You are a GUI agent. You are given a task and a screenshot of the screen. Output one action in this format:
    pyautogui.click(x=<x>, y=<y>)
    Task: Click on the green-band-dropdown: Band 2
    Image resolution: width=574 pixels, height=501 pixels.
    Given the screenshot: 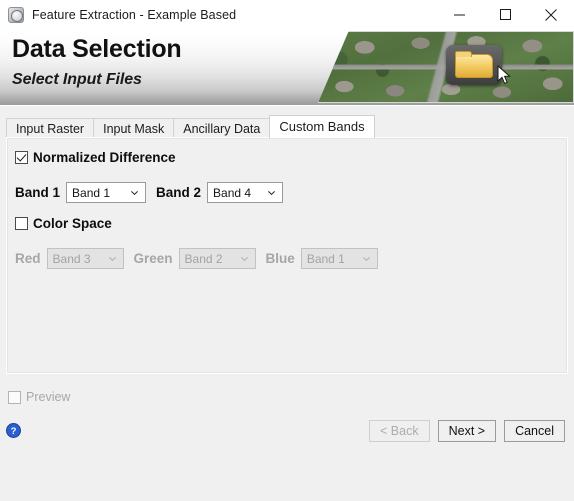 What is the action you would take?
    pyautogui.click(x=217, y=258)
    